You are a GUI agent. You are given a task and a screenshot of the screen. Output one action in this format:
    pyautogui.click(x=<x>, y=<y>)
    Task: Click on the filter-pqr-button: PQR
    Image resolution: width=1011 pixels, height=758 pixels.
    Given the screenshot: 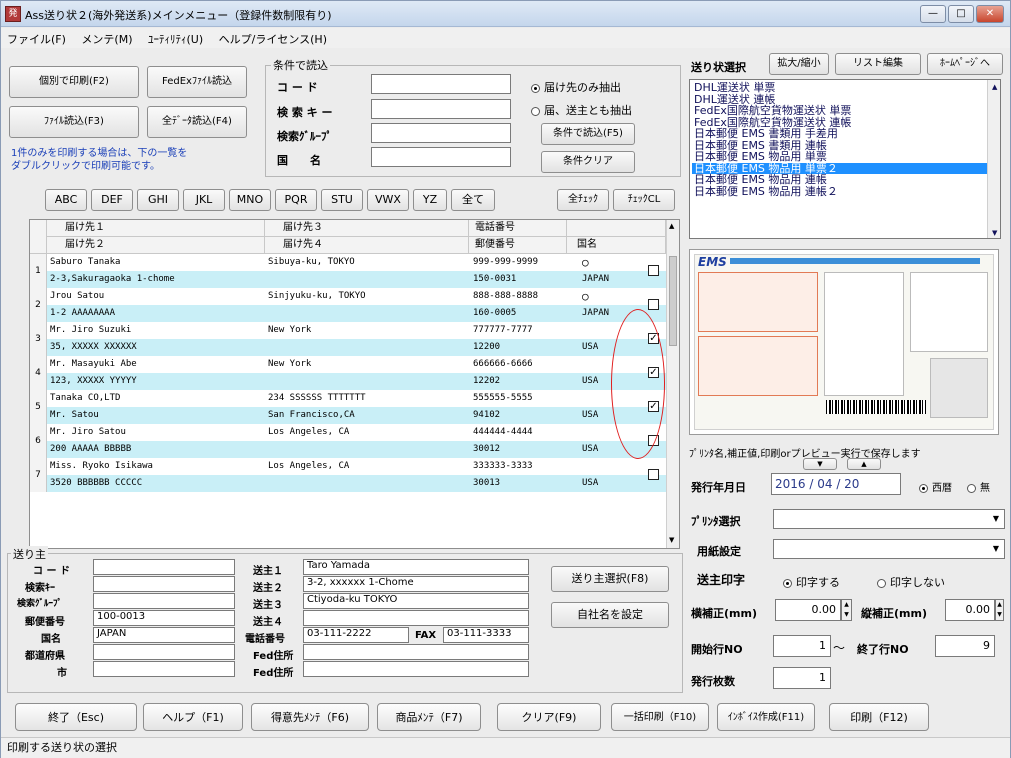 What is the action you would take?
    pyautogui.click(x=296, y=200)
    